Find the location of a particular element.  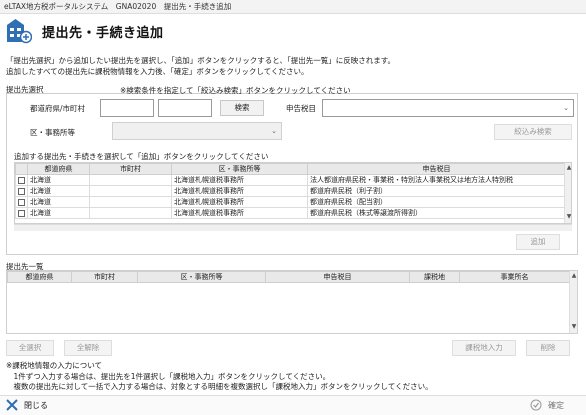

table-cell: 都道府県民税（配当割） is located at coordinates (436, 202).